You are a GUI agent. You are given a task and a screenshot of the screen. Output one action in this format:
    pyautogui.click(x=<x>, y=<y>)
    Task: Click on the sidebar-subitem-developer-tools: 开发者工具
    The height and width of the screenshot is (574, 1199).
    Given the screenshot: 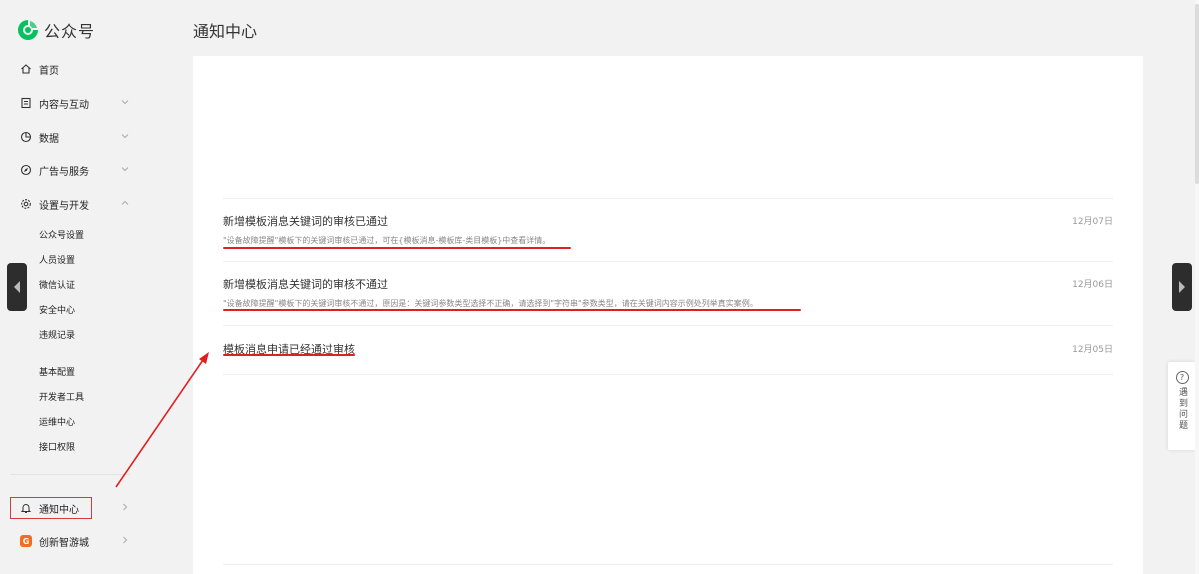 What is the action you would take?
    pyautogui.click(x=61, y=396)
    